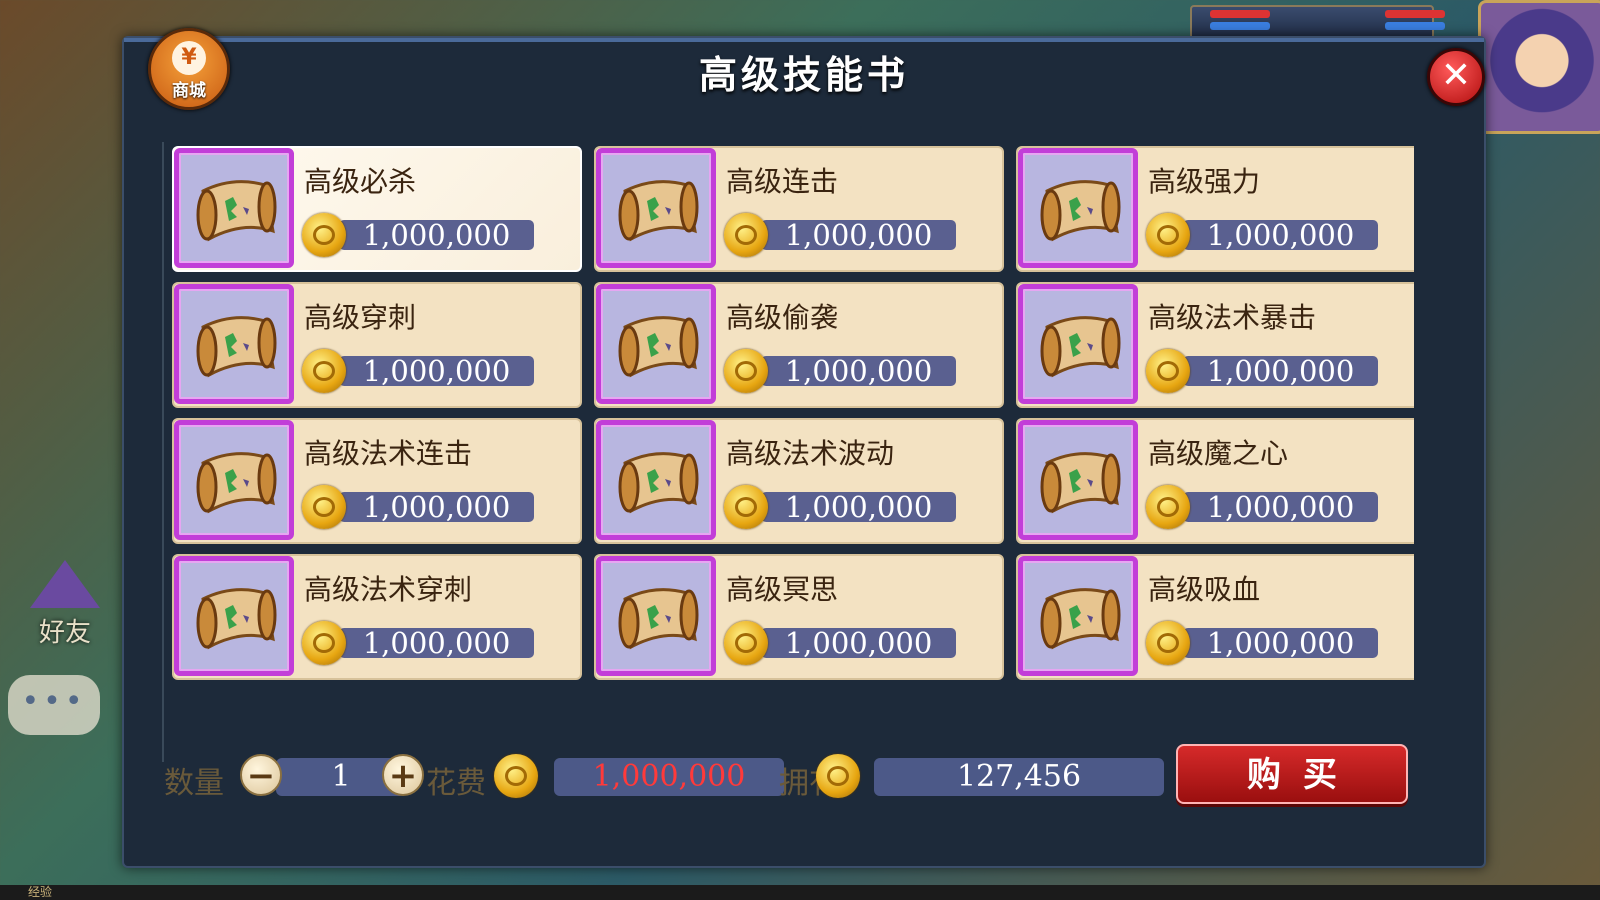 The height and width of the screenshot is (900, 1600). What do you see at coordinates (1215, 617) in the screenshot?
I see `shop-item-card: 高级吸血 1,000,000` at bounding box center [1215, 617].